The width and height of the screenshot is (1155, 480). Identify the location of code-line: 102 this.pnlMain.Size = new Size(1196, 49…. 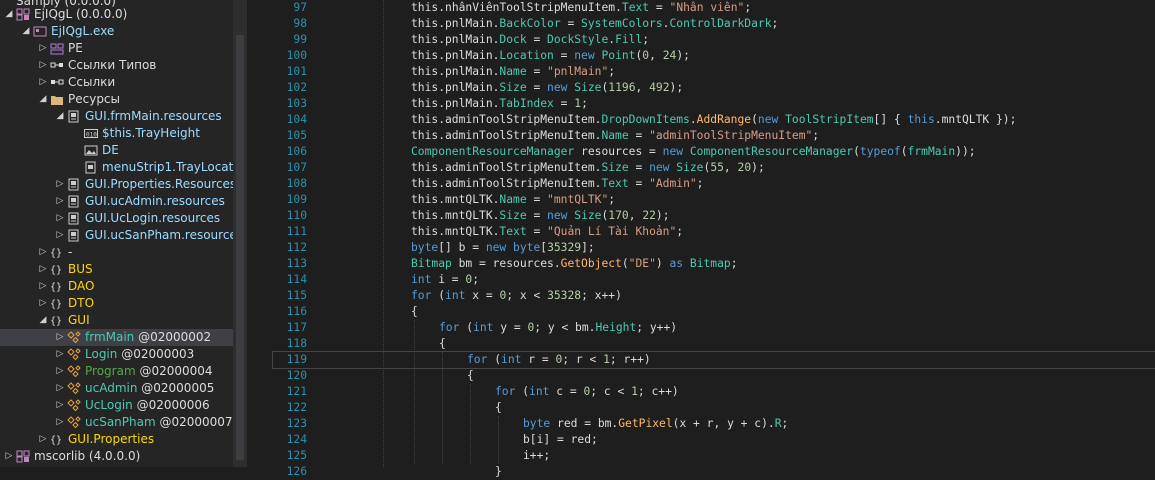
(714, 88).